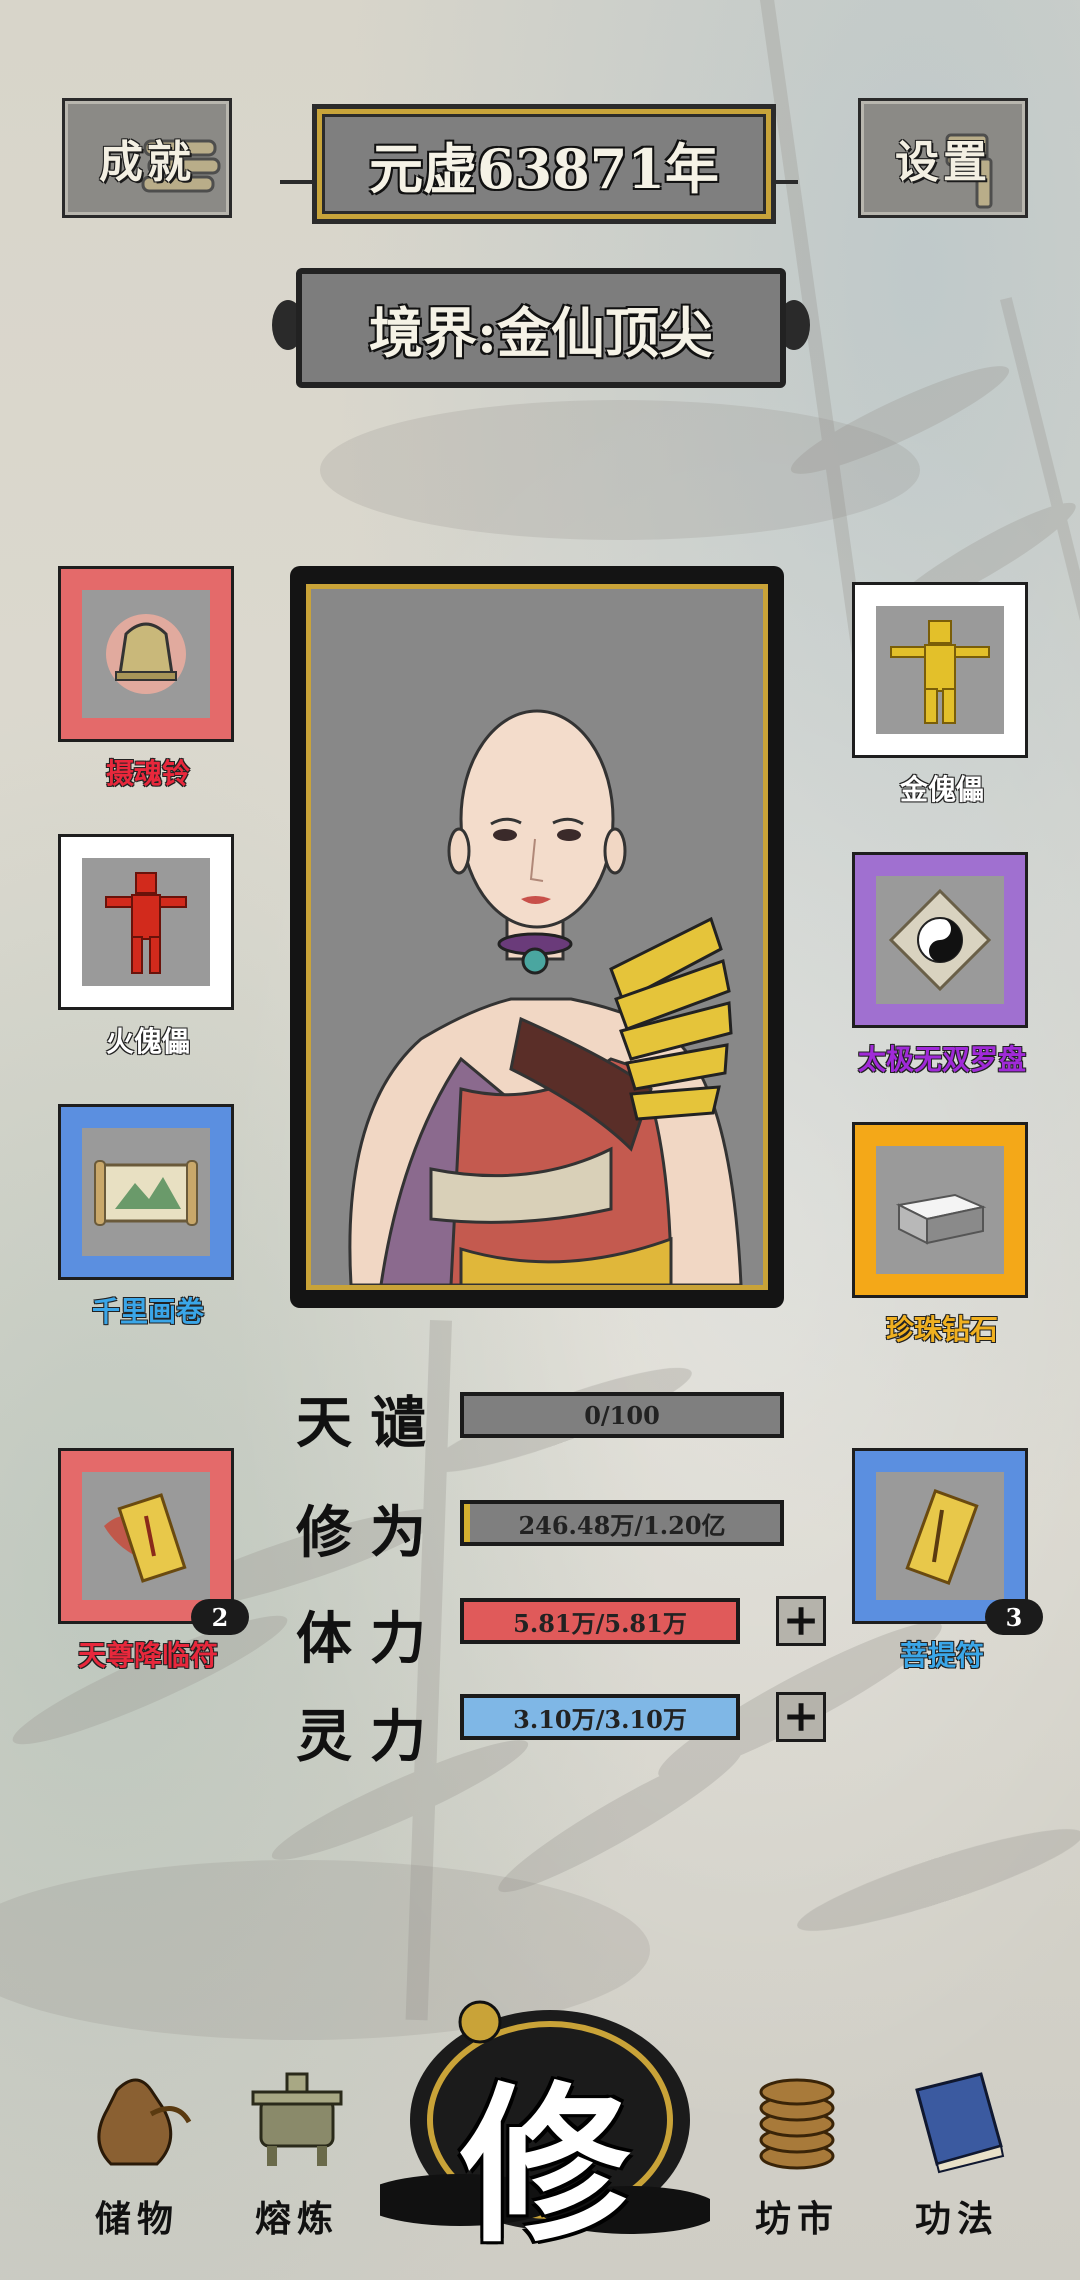  What do you see at coordinates (622, 1415) in the screenshot?
I see `tianqian-bar: 0/100` at bounding box center [622, 1415].